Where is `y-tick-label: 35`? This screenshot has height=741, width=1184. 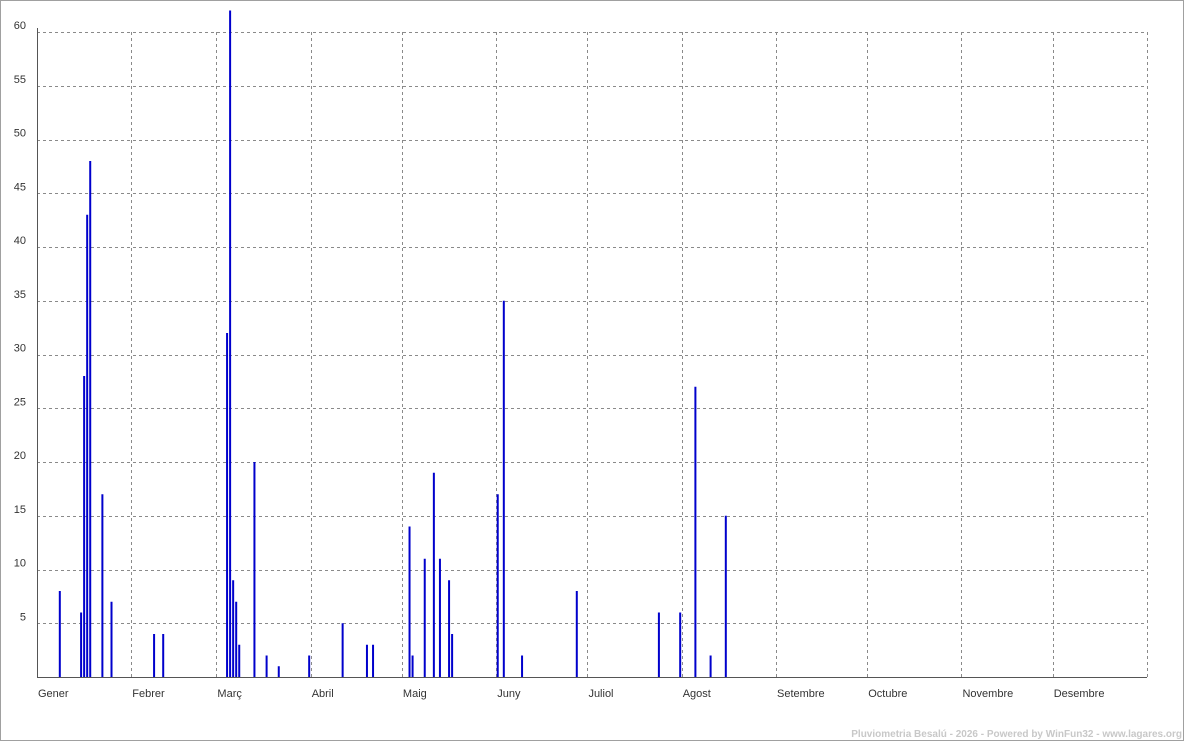 y-tick-label: 35 is located at coordinates (20, 295).